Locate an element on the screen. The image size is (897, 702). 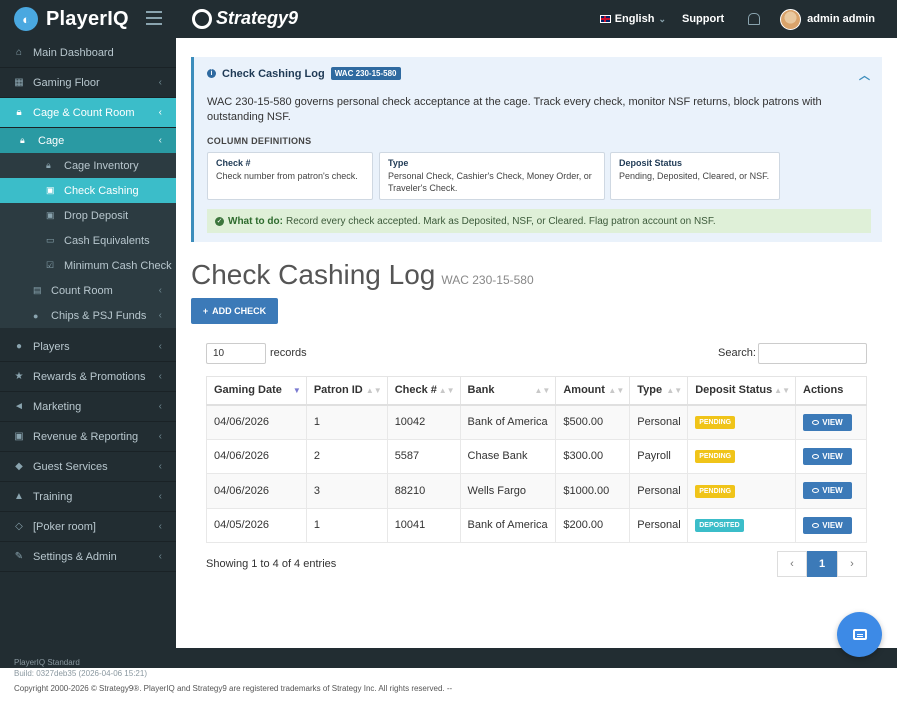
credit-card-icon: ▭ is located at coordinates (50, 240).